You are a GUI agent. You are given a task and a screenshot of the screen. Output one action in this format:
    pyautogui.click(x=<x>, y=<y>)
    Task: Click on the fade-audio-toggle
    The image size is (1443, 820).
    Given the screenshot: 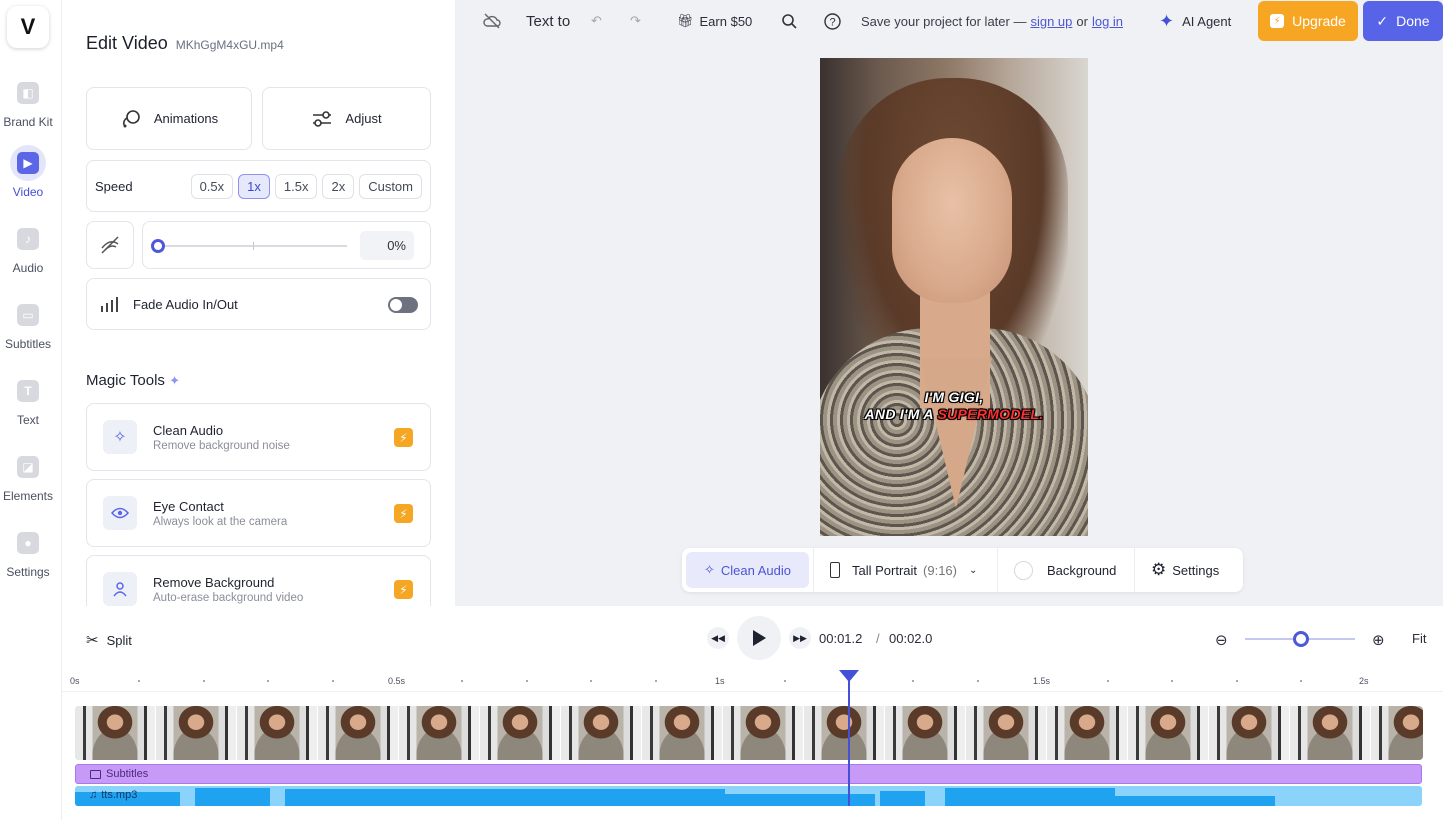 What is the action you would take?
    pyautogui.click(x=403, y=305)
    